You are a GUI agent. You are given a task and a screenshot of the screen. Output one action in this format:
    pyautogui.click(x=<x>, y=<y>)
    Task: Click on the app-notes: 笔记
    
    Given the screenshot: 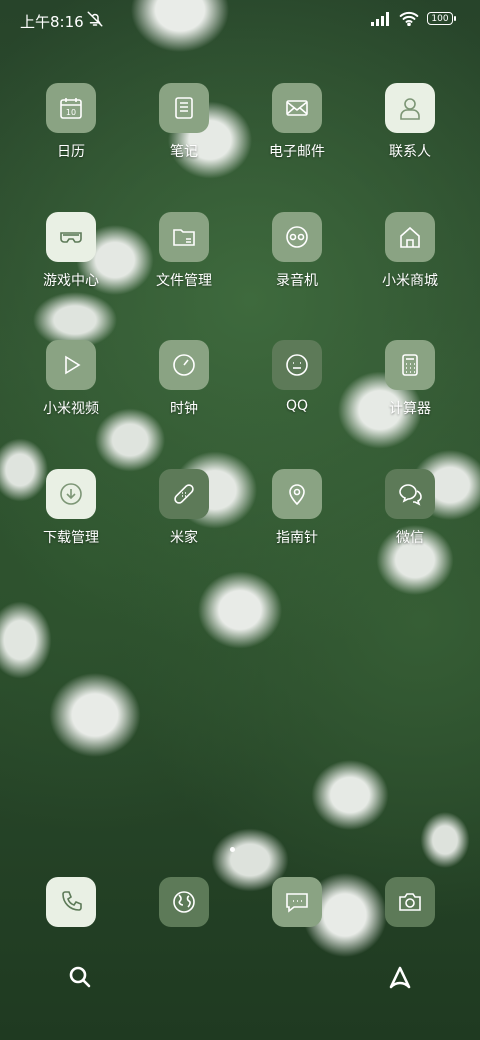 What is the action you would take?
    pyautogui.click(x=184, y=133)
    